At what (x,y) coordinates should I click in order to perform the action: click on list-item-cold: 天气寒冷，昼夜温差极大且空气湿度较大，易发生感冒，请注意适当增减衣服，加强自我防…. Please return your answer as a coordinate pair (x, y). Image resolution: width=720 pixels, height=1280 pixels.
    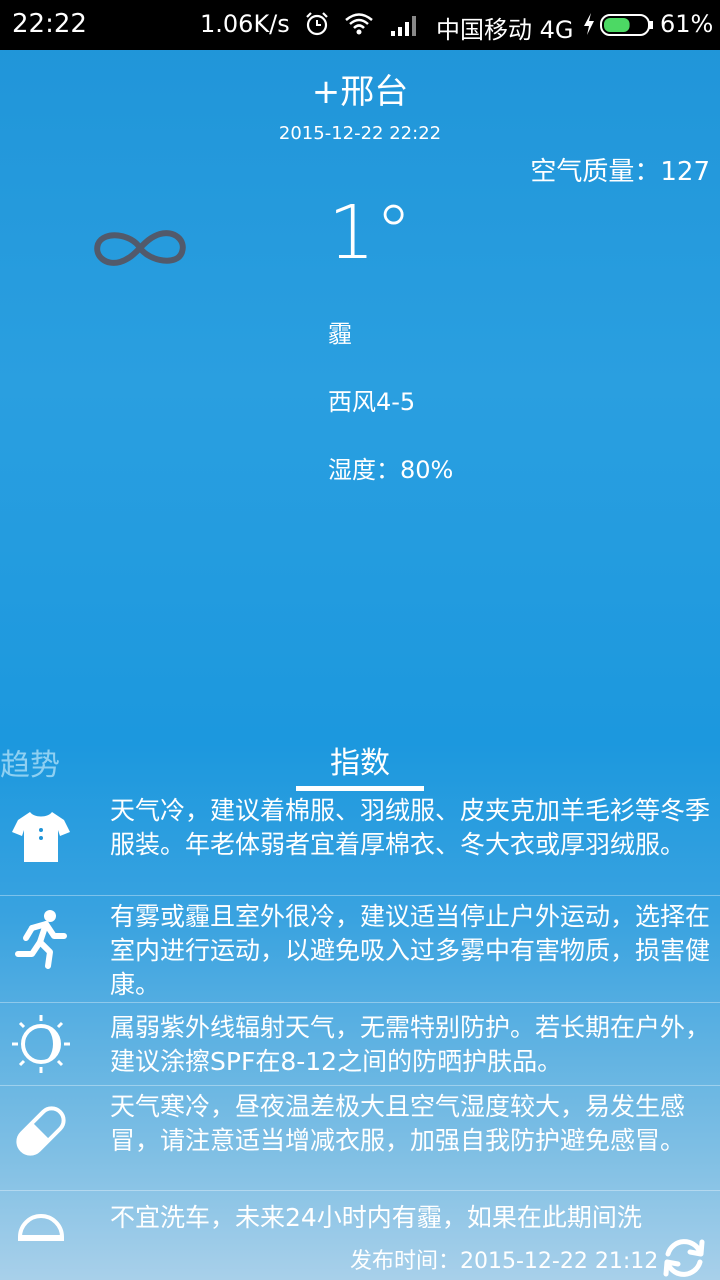
    Looking at the image, I should click on (360, 1137).